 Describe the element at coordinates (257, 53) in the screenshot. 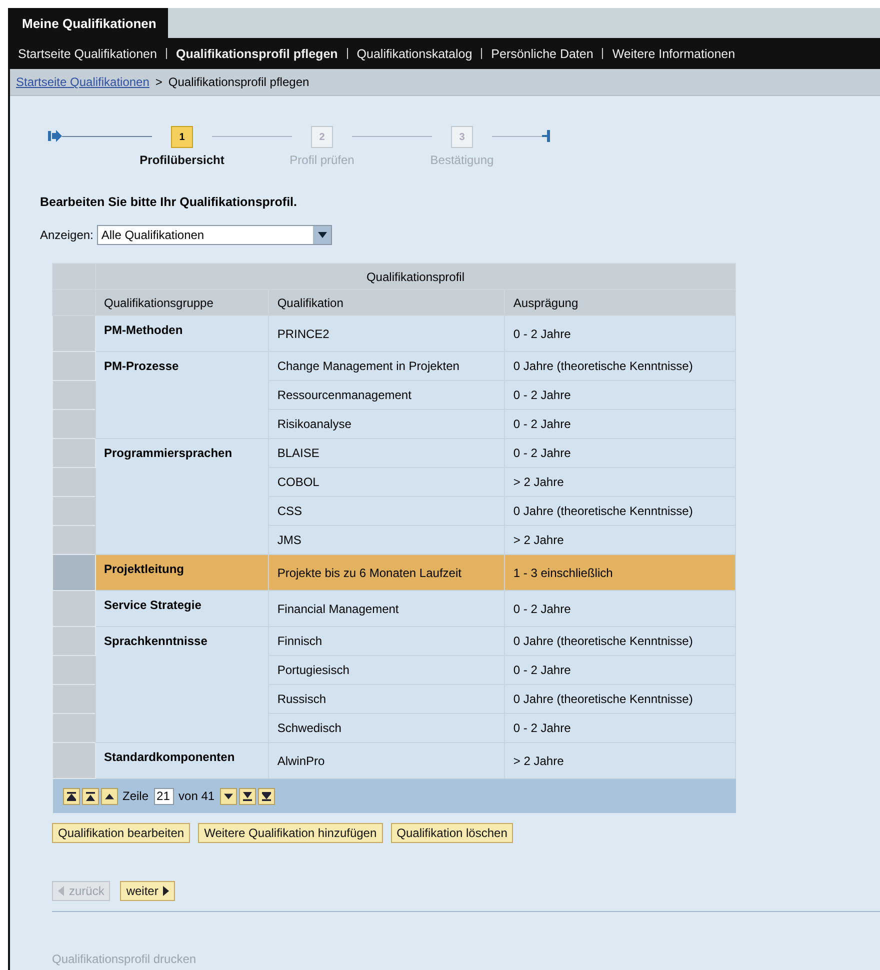

I see `nav-link: Qualifikationsprofil pflegen` at that location.